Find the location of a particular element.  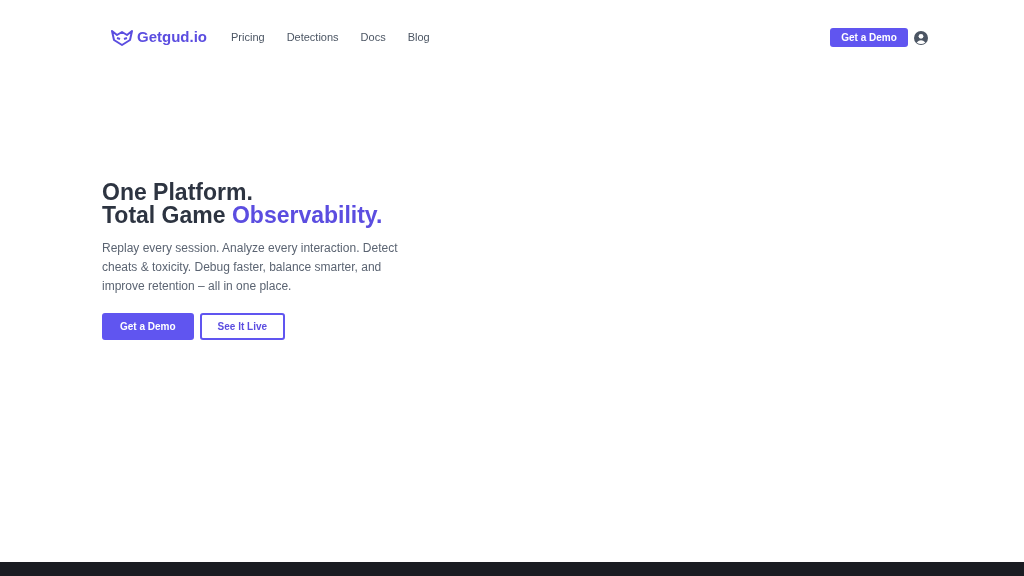

hero-title-accent: Observability. is located at coordinates (307, 215).